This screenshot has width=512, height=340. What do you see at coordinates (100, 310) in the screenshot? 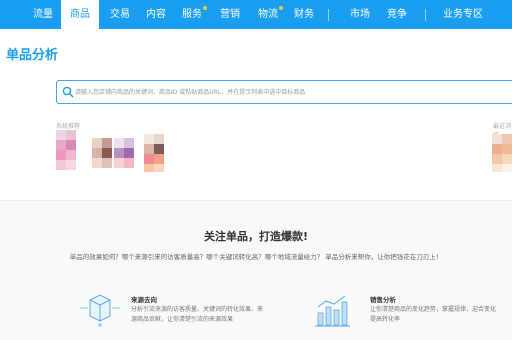
I see `box-source-icon` at bounding box center [100, 310].